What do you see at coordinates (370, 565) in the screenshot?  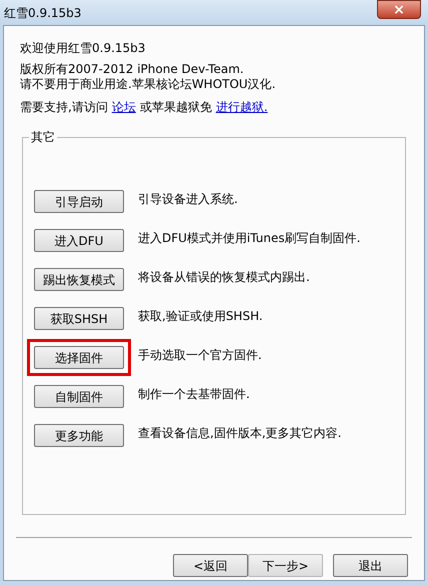 I see `dialog-button: 退出` at bounding box center [370, 565].